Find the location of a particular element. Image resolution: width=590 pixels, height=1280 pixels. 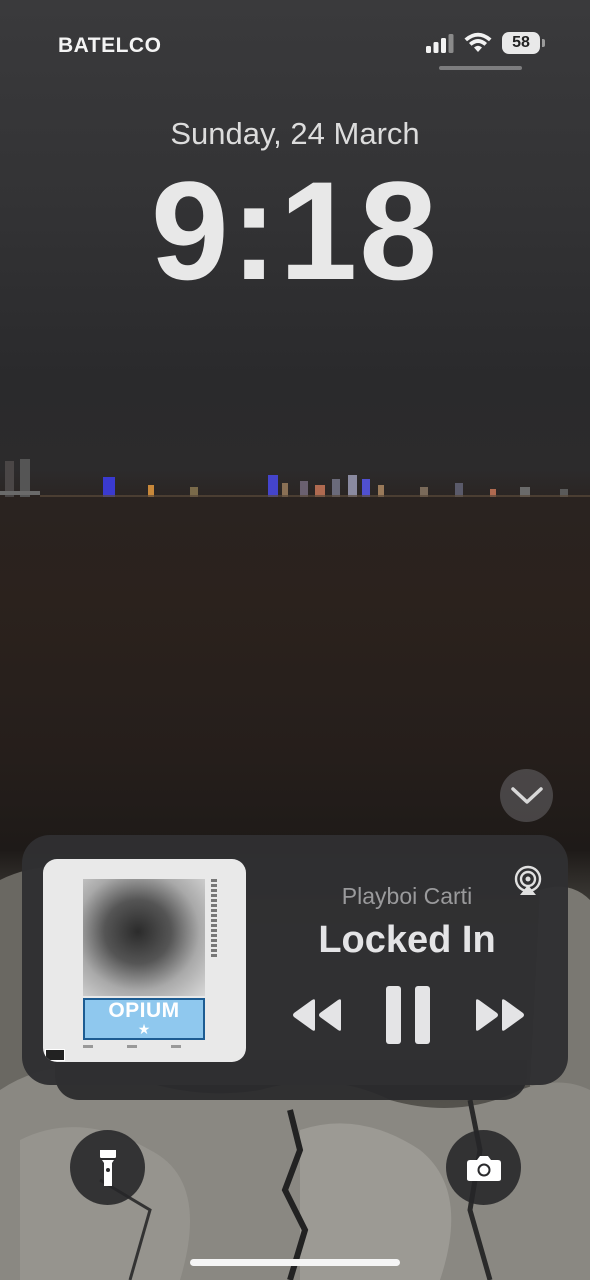

status-bar-indicator is located at coordinates (480, 68).